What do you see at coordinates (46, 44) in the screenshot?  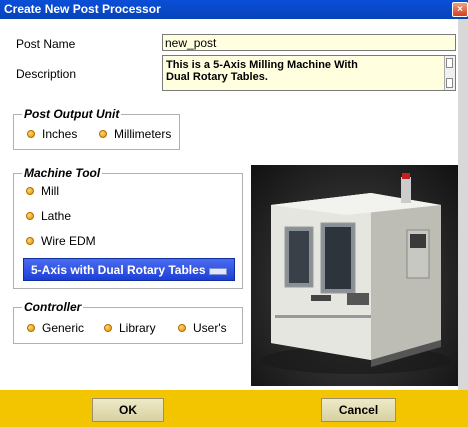 I see `post-name-label: Post Name` at bounding box center [46, 44].